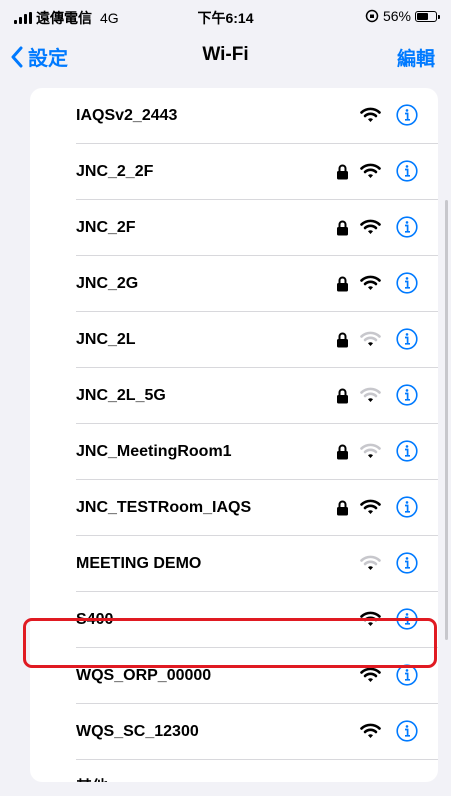  Describe the element at coordinates (139, 563) in the screenshot. I see `network-name: MEETING DEMO` at that location.